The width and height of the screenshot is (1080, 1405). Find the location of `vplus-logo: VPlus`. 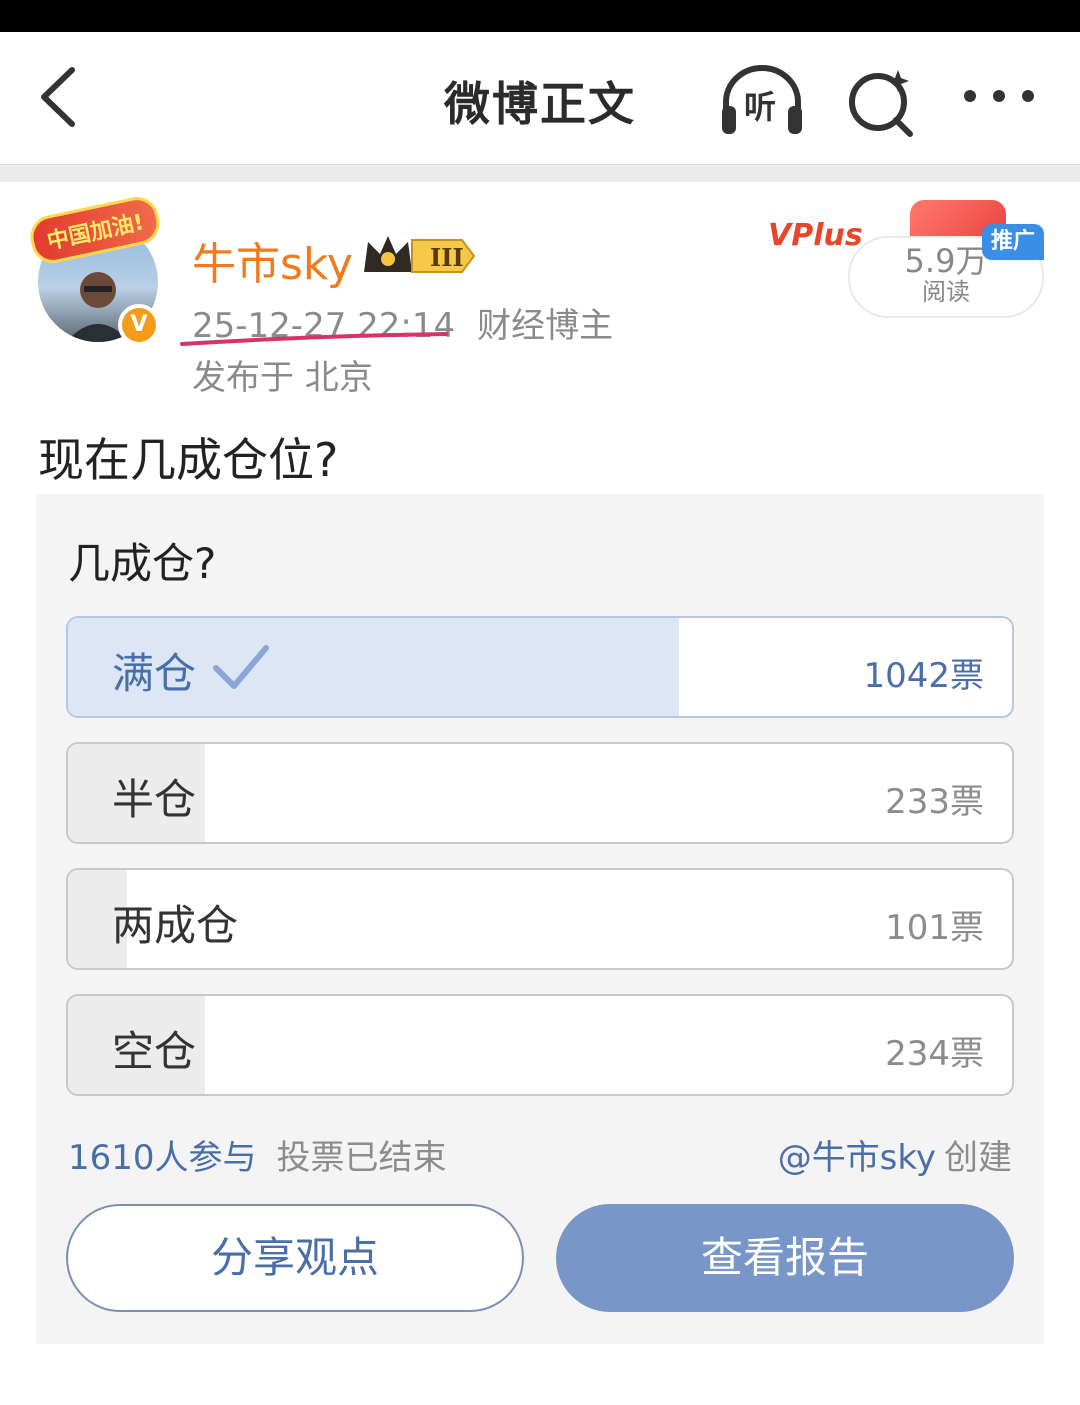

vplus-logo: VPlus is located at coordinates (815, 235).